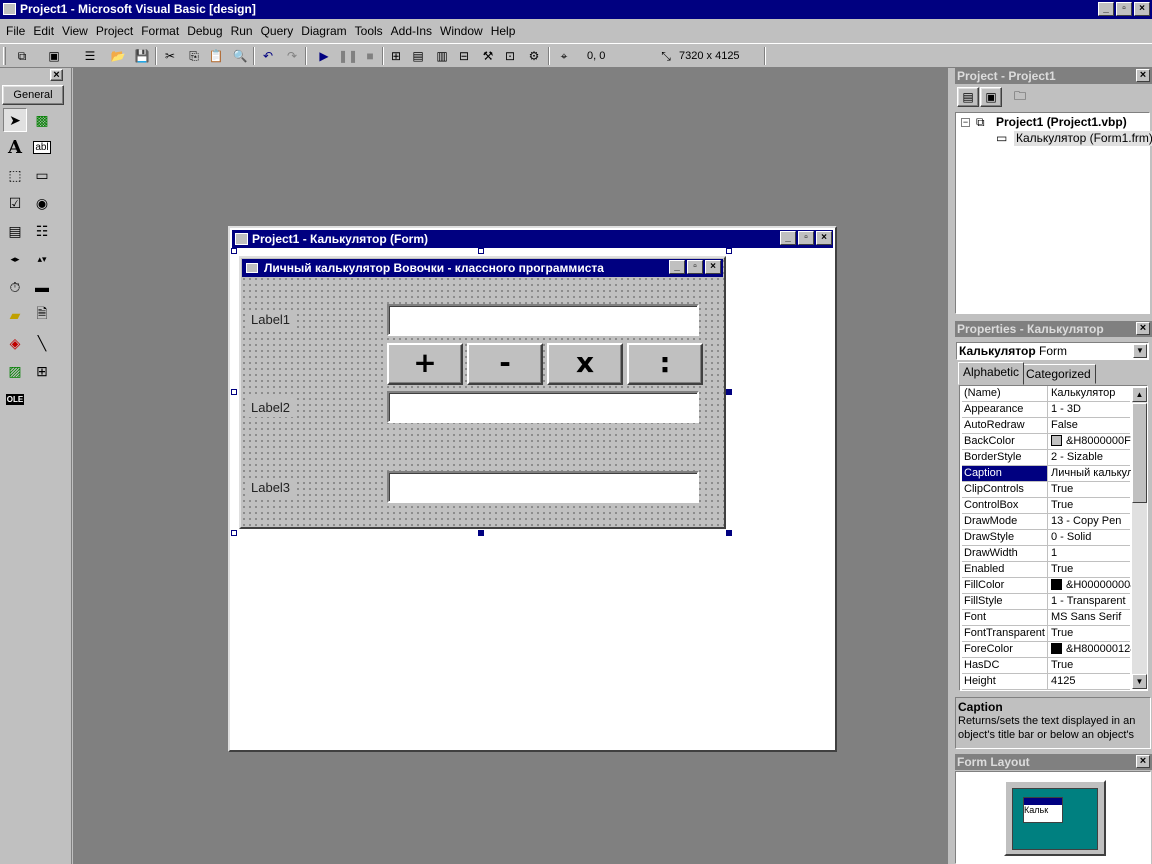  What do you see at coordinates (114, 31) in the screenshot?
I see `menu-project: Project` at bounding box center [114, 31].